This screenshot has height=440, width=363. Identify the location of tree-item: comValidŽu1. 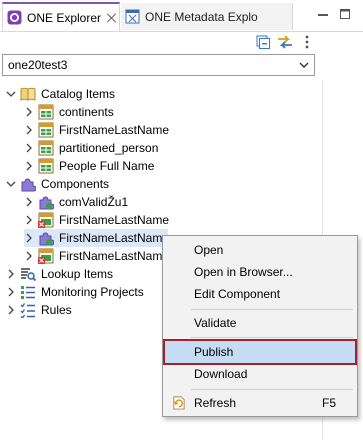
(76, 202).